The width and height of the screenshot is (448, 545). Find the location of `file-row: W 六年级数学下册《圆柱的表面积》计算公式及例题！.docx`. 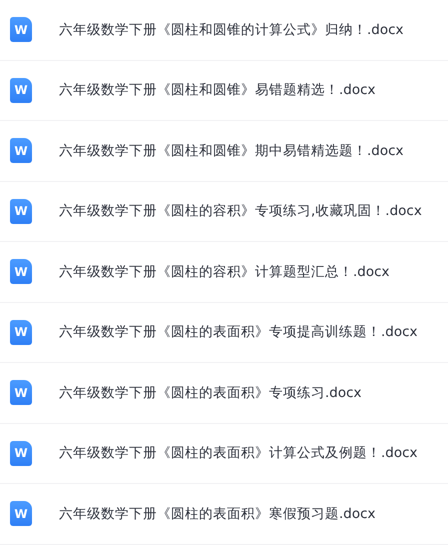

file-row: W 六年级数学下册《圆柱的表面积》计算公式及例题！.docx is located at coordinates (224, 454).